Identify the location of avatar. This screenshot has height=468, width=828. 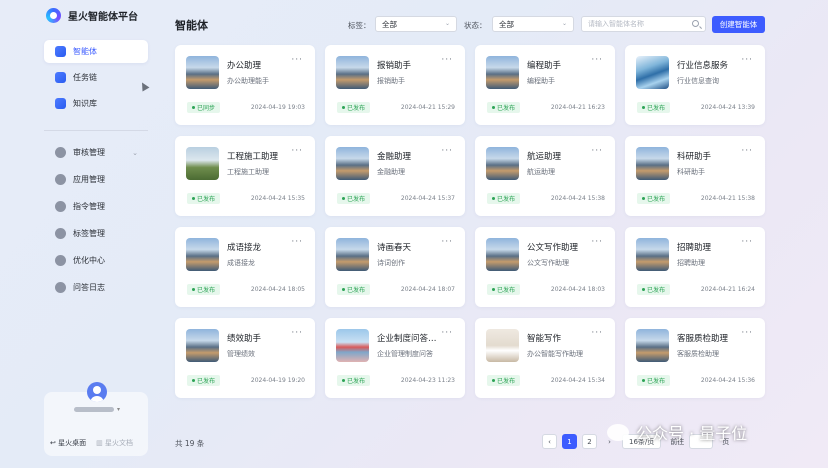
(97, 392).